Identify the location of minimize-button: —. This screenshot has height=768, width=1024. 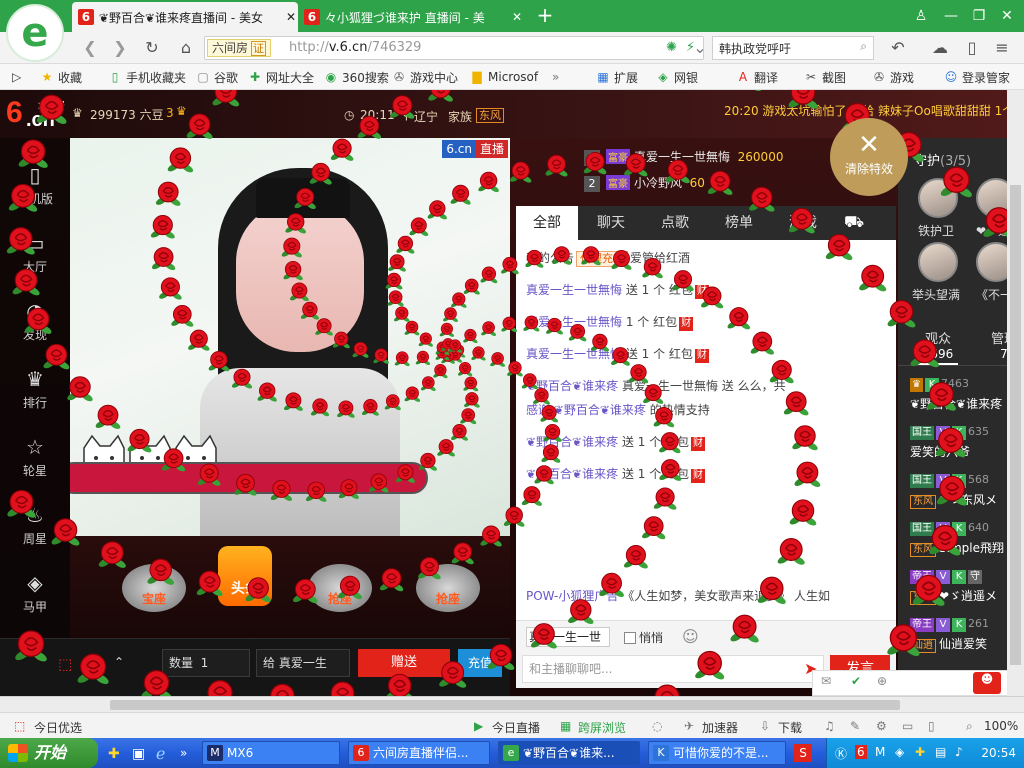
(951, 16).